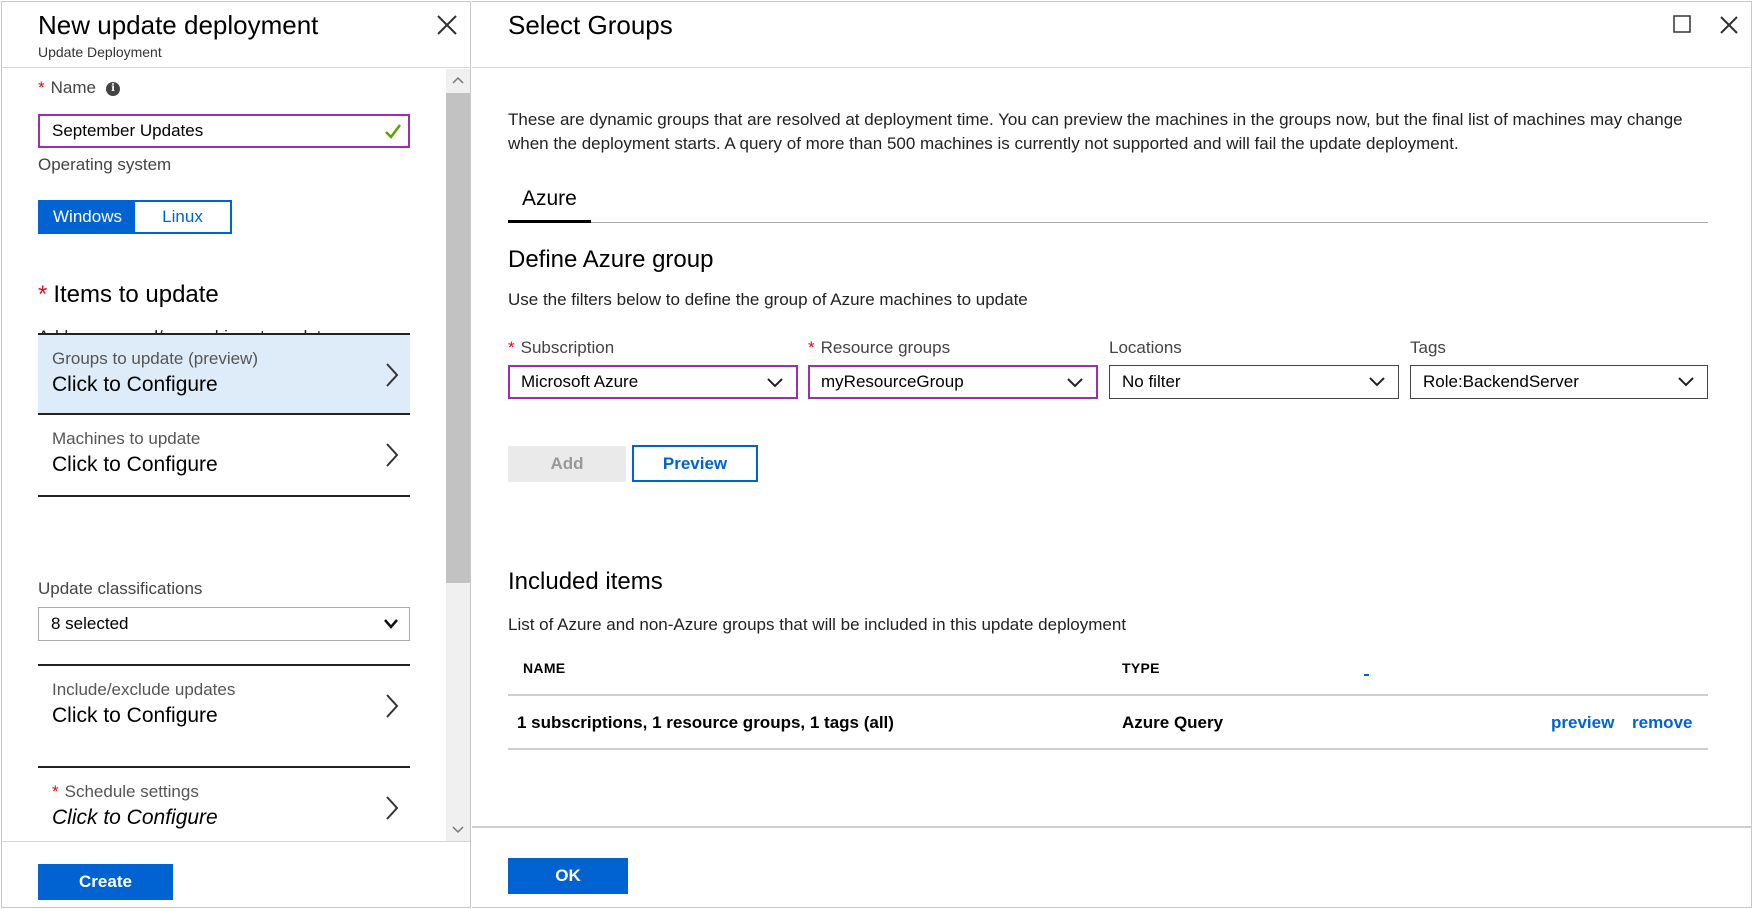 This screenshot has height=909, width=1753. I want to click on resource-groups-label: * Resource groups, so click(879, 348).